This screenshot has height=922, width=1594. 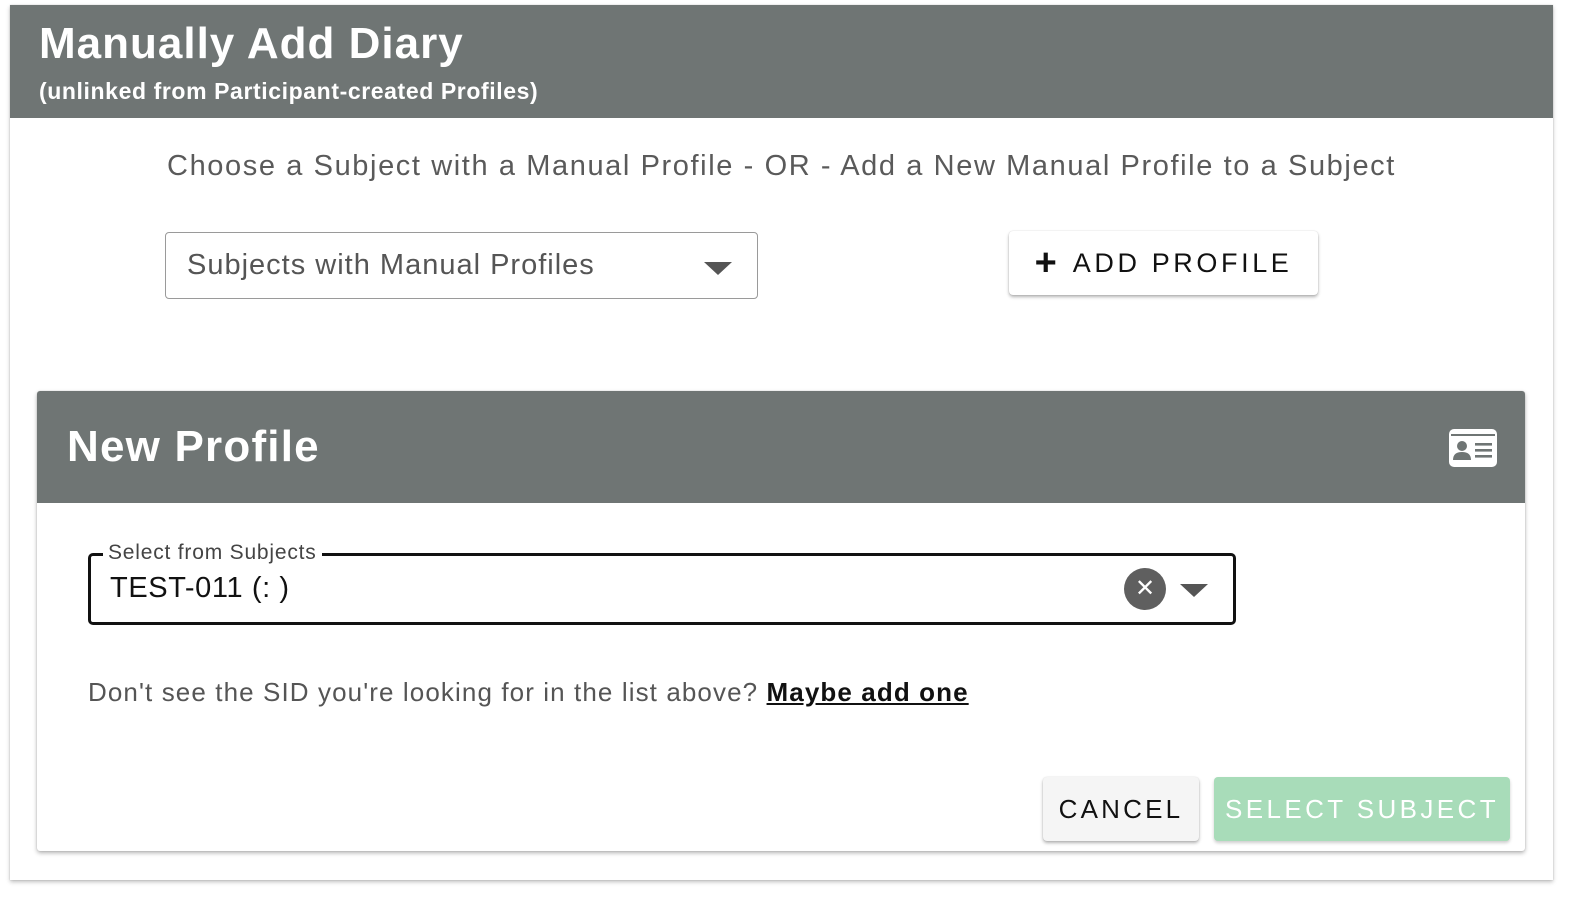 I want to click on select-from-subjects-label: Select from Subjects, so click(x=212, y=553).